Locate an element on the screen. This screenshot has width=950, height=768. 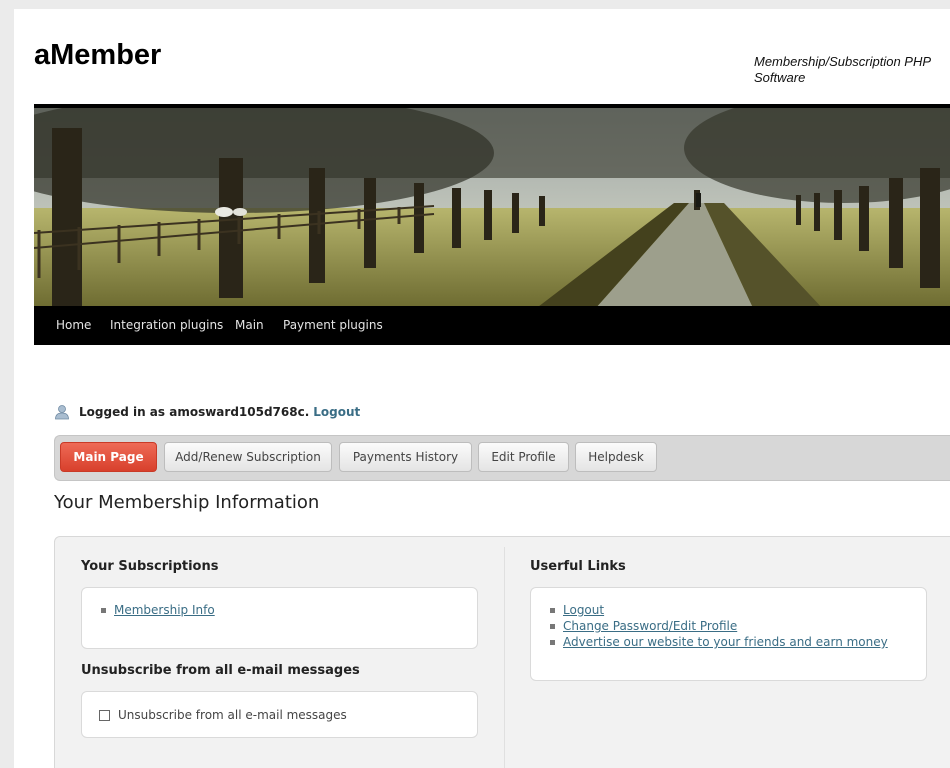
nav-main: Main is located at coordinates (249, 325).